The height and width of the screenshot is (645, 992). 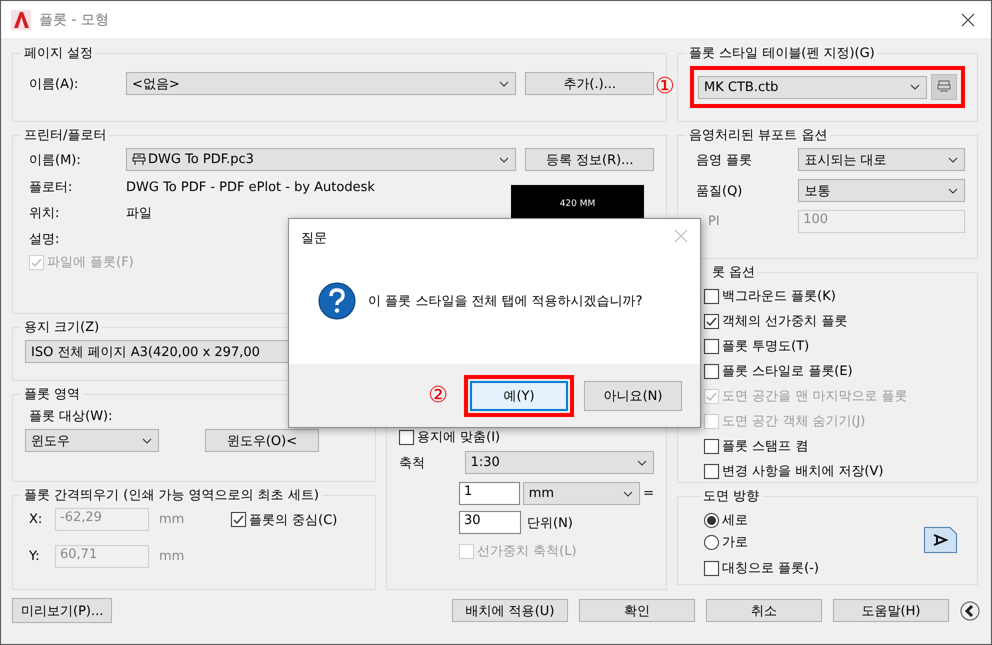 I want to click on field-label: 플롯 대상(W):, so click(x=71, y=416).